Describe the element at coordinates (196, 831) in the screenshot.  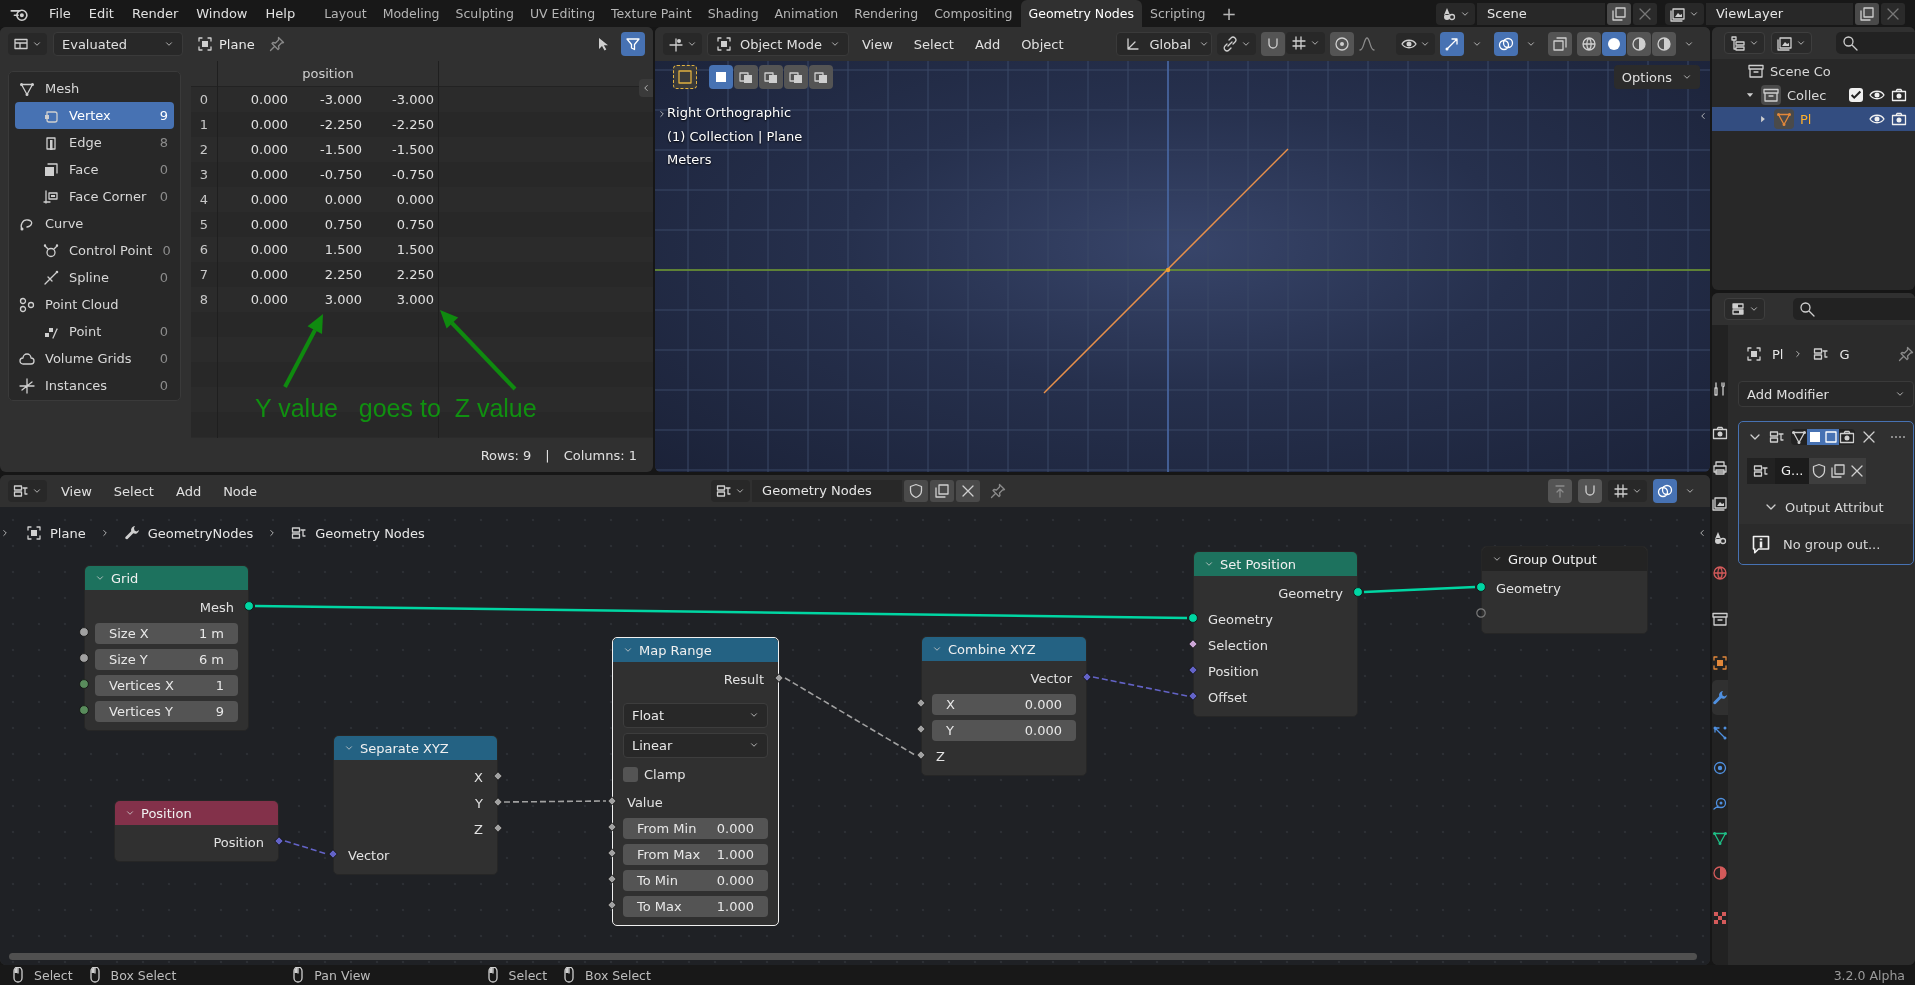
I see `node-card: Position Position` at that location.